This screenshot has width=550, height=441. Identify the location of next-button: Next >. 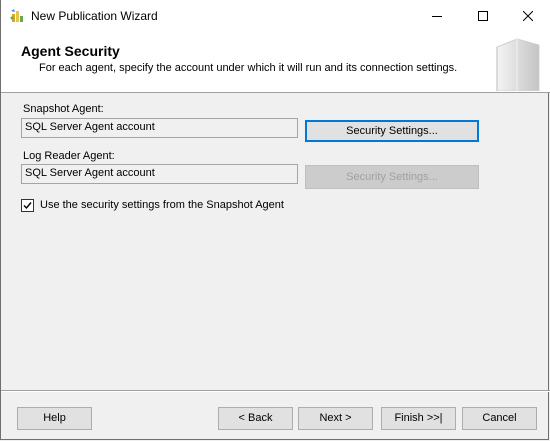
(335, 418).